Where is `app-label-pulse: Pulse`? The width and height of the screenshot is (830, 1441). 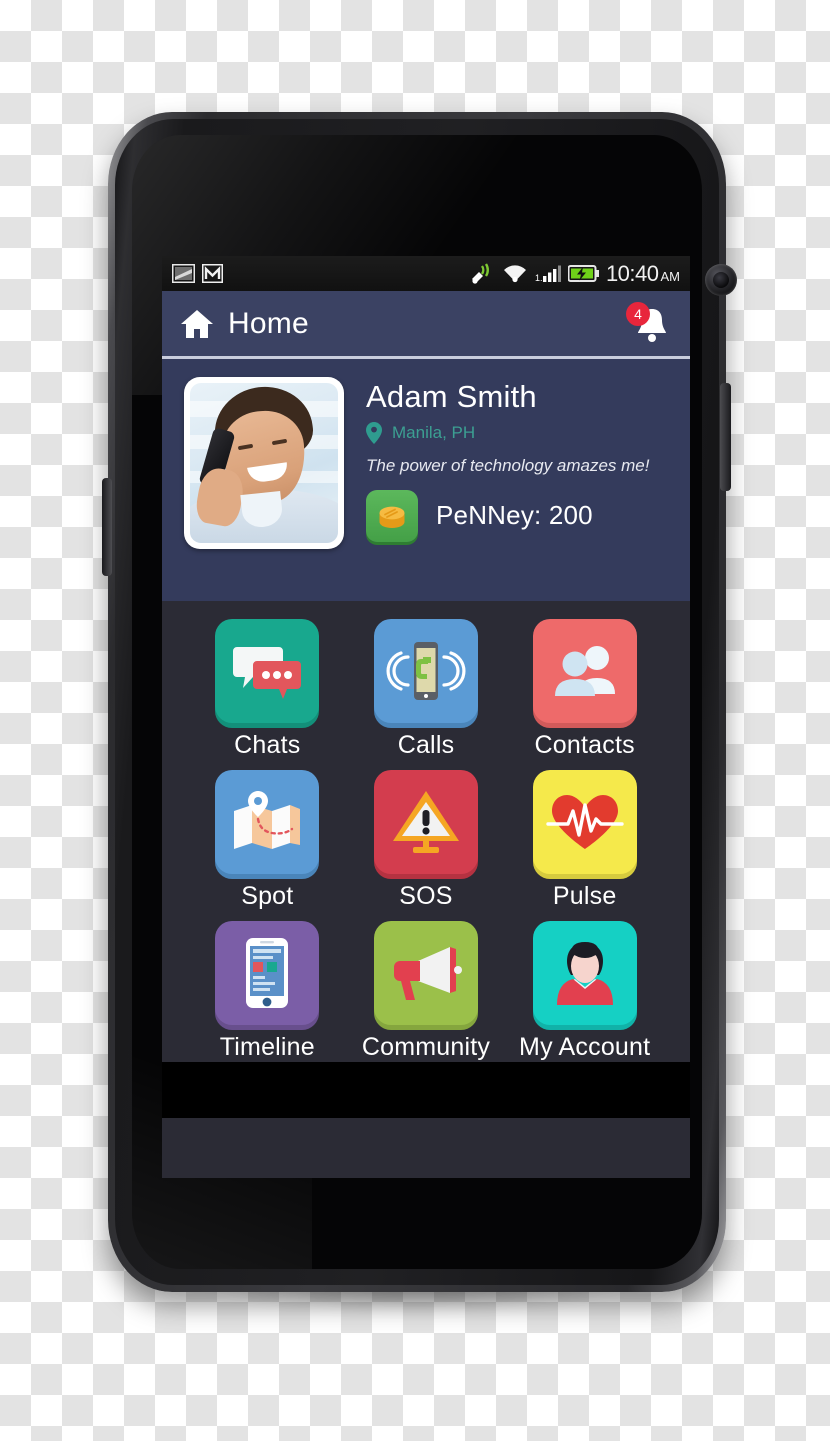 app-label-pulse: Pulse is located at coordinates (584, 896).